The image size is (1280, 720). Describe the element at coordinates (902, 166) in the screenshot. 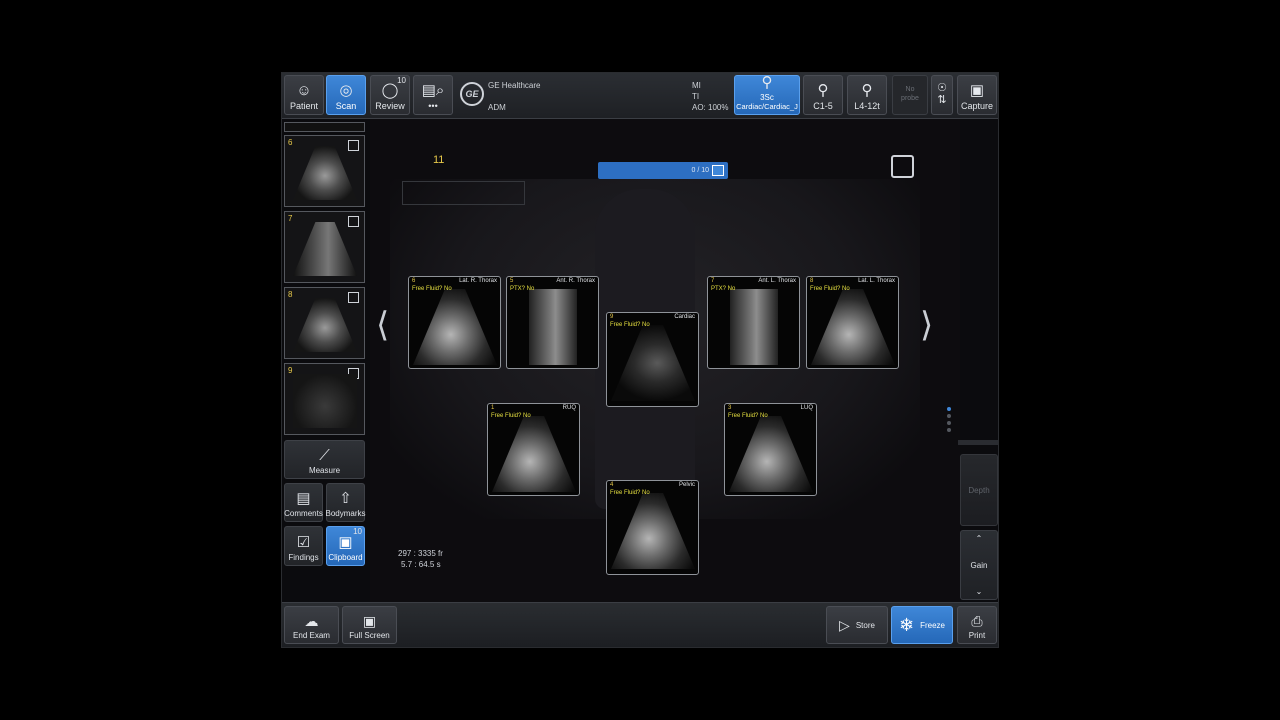

I see `select-all-checkbox` at that location.